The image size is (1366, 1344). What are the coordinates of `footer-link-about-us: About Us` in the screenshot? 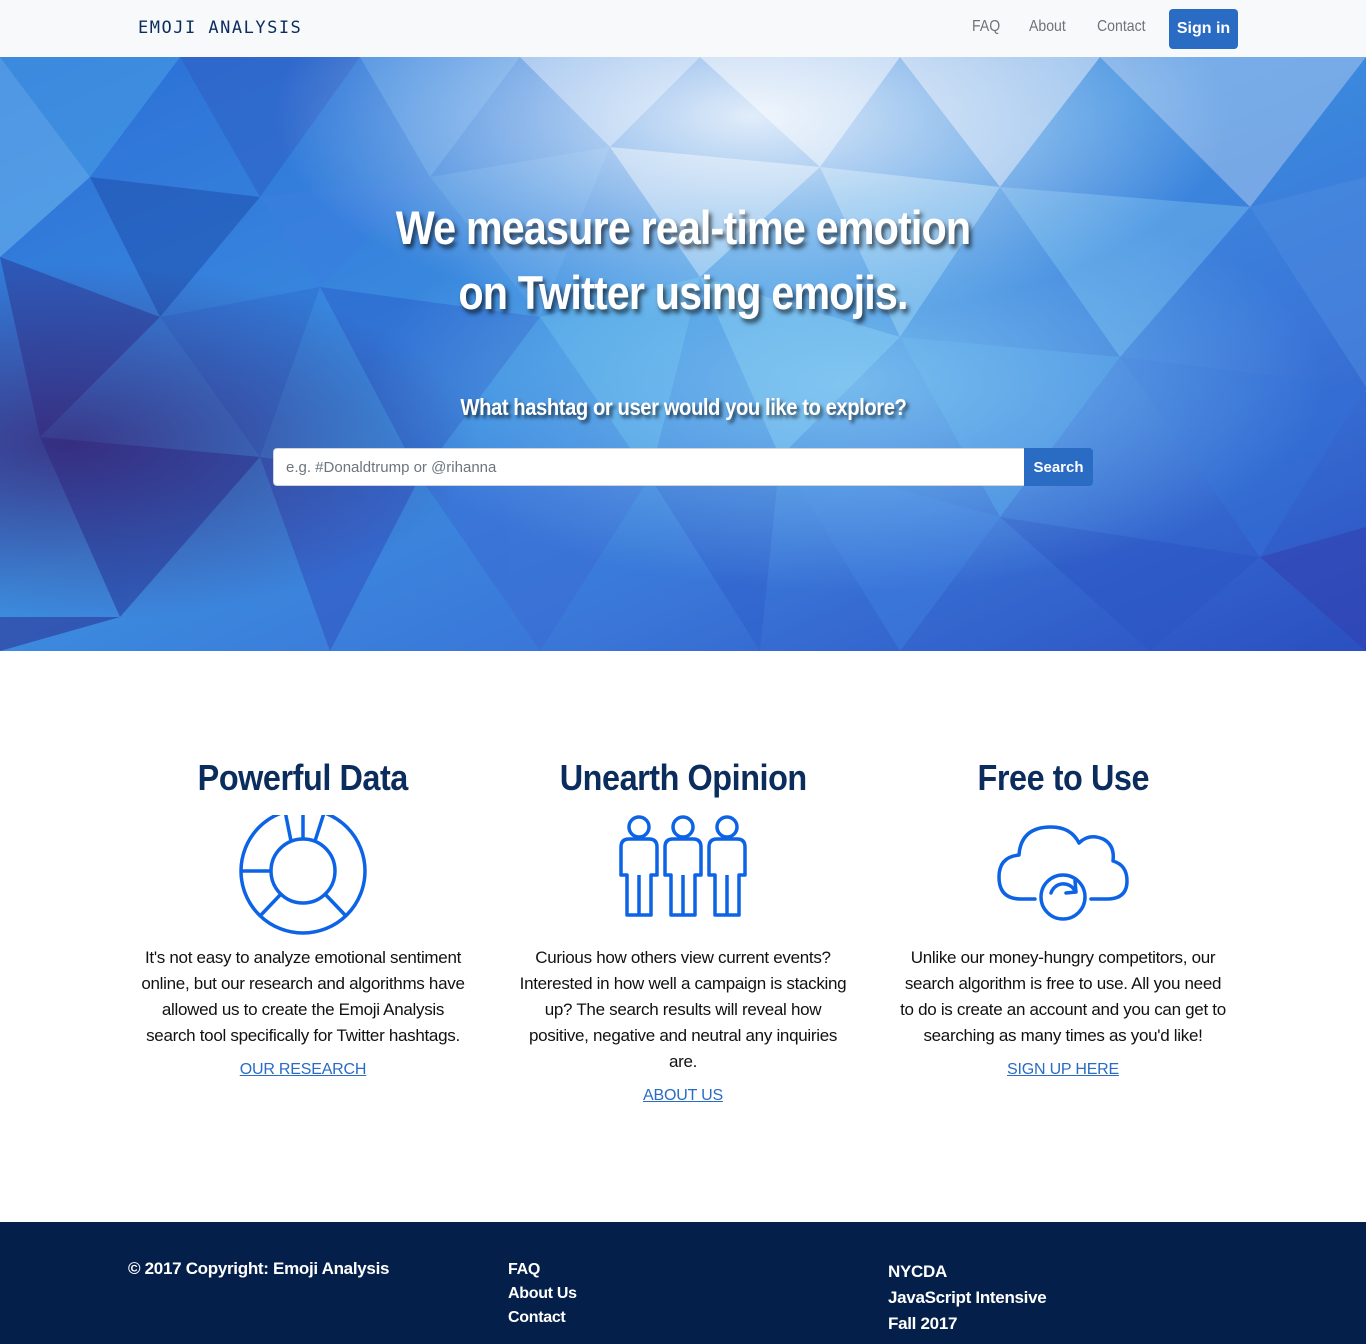 It's located at (542, 1294).